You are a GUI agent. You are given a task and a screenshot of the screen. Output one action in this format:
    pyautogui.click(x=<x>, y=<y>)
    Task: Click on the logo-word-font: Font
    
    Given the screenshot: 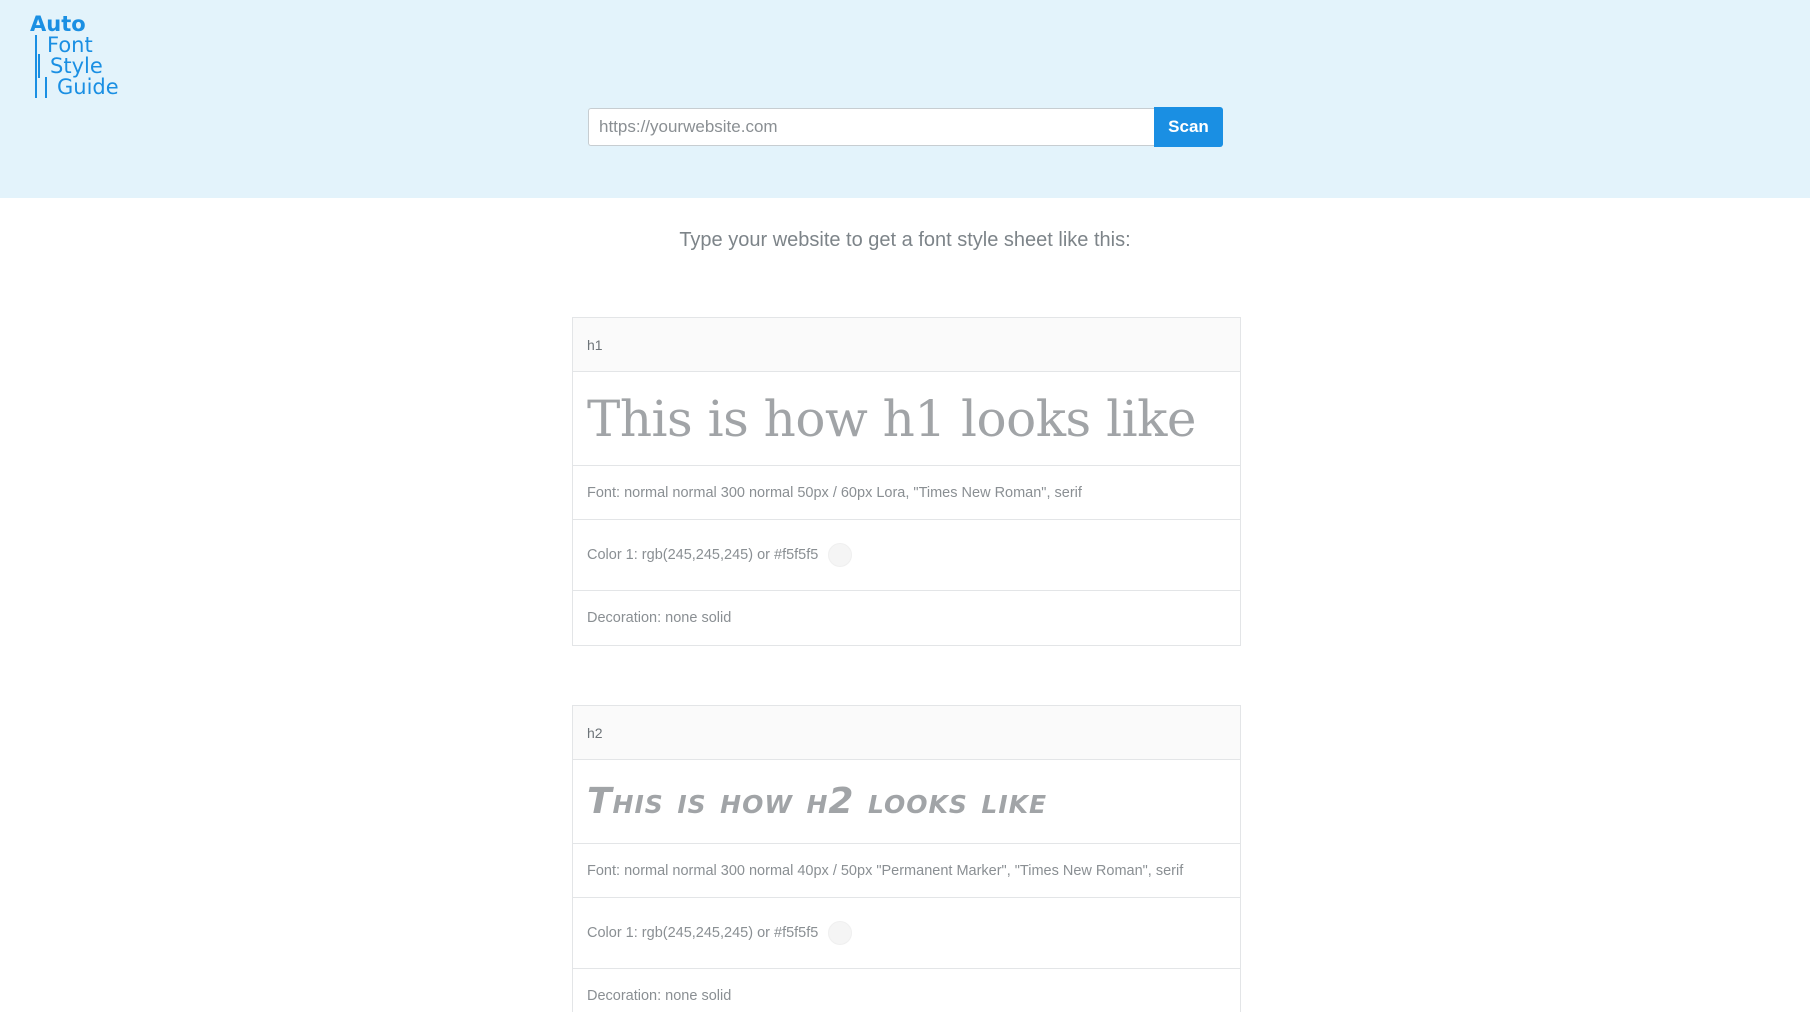 What is the action you would take?
    pyautogui.click(x=77, y=45)
    